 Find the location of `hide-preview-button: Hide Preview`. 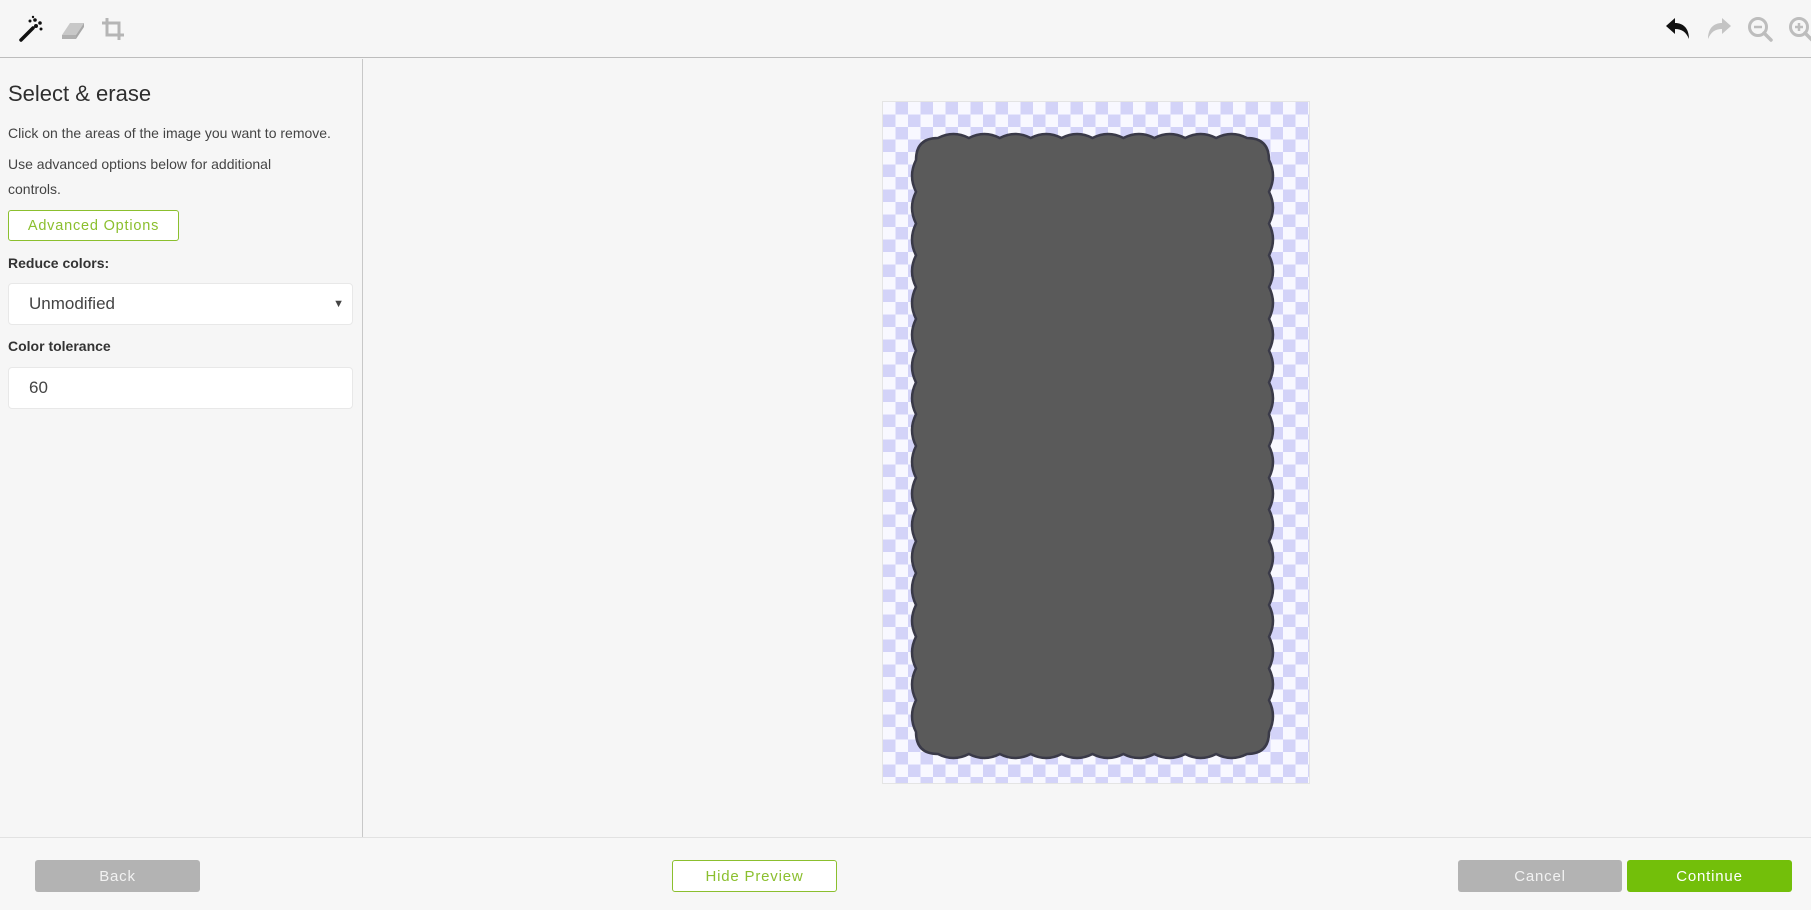

hide-preview-button: Hide Preview is located at coordinates (754, 876).